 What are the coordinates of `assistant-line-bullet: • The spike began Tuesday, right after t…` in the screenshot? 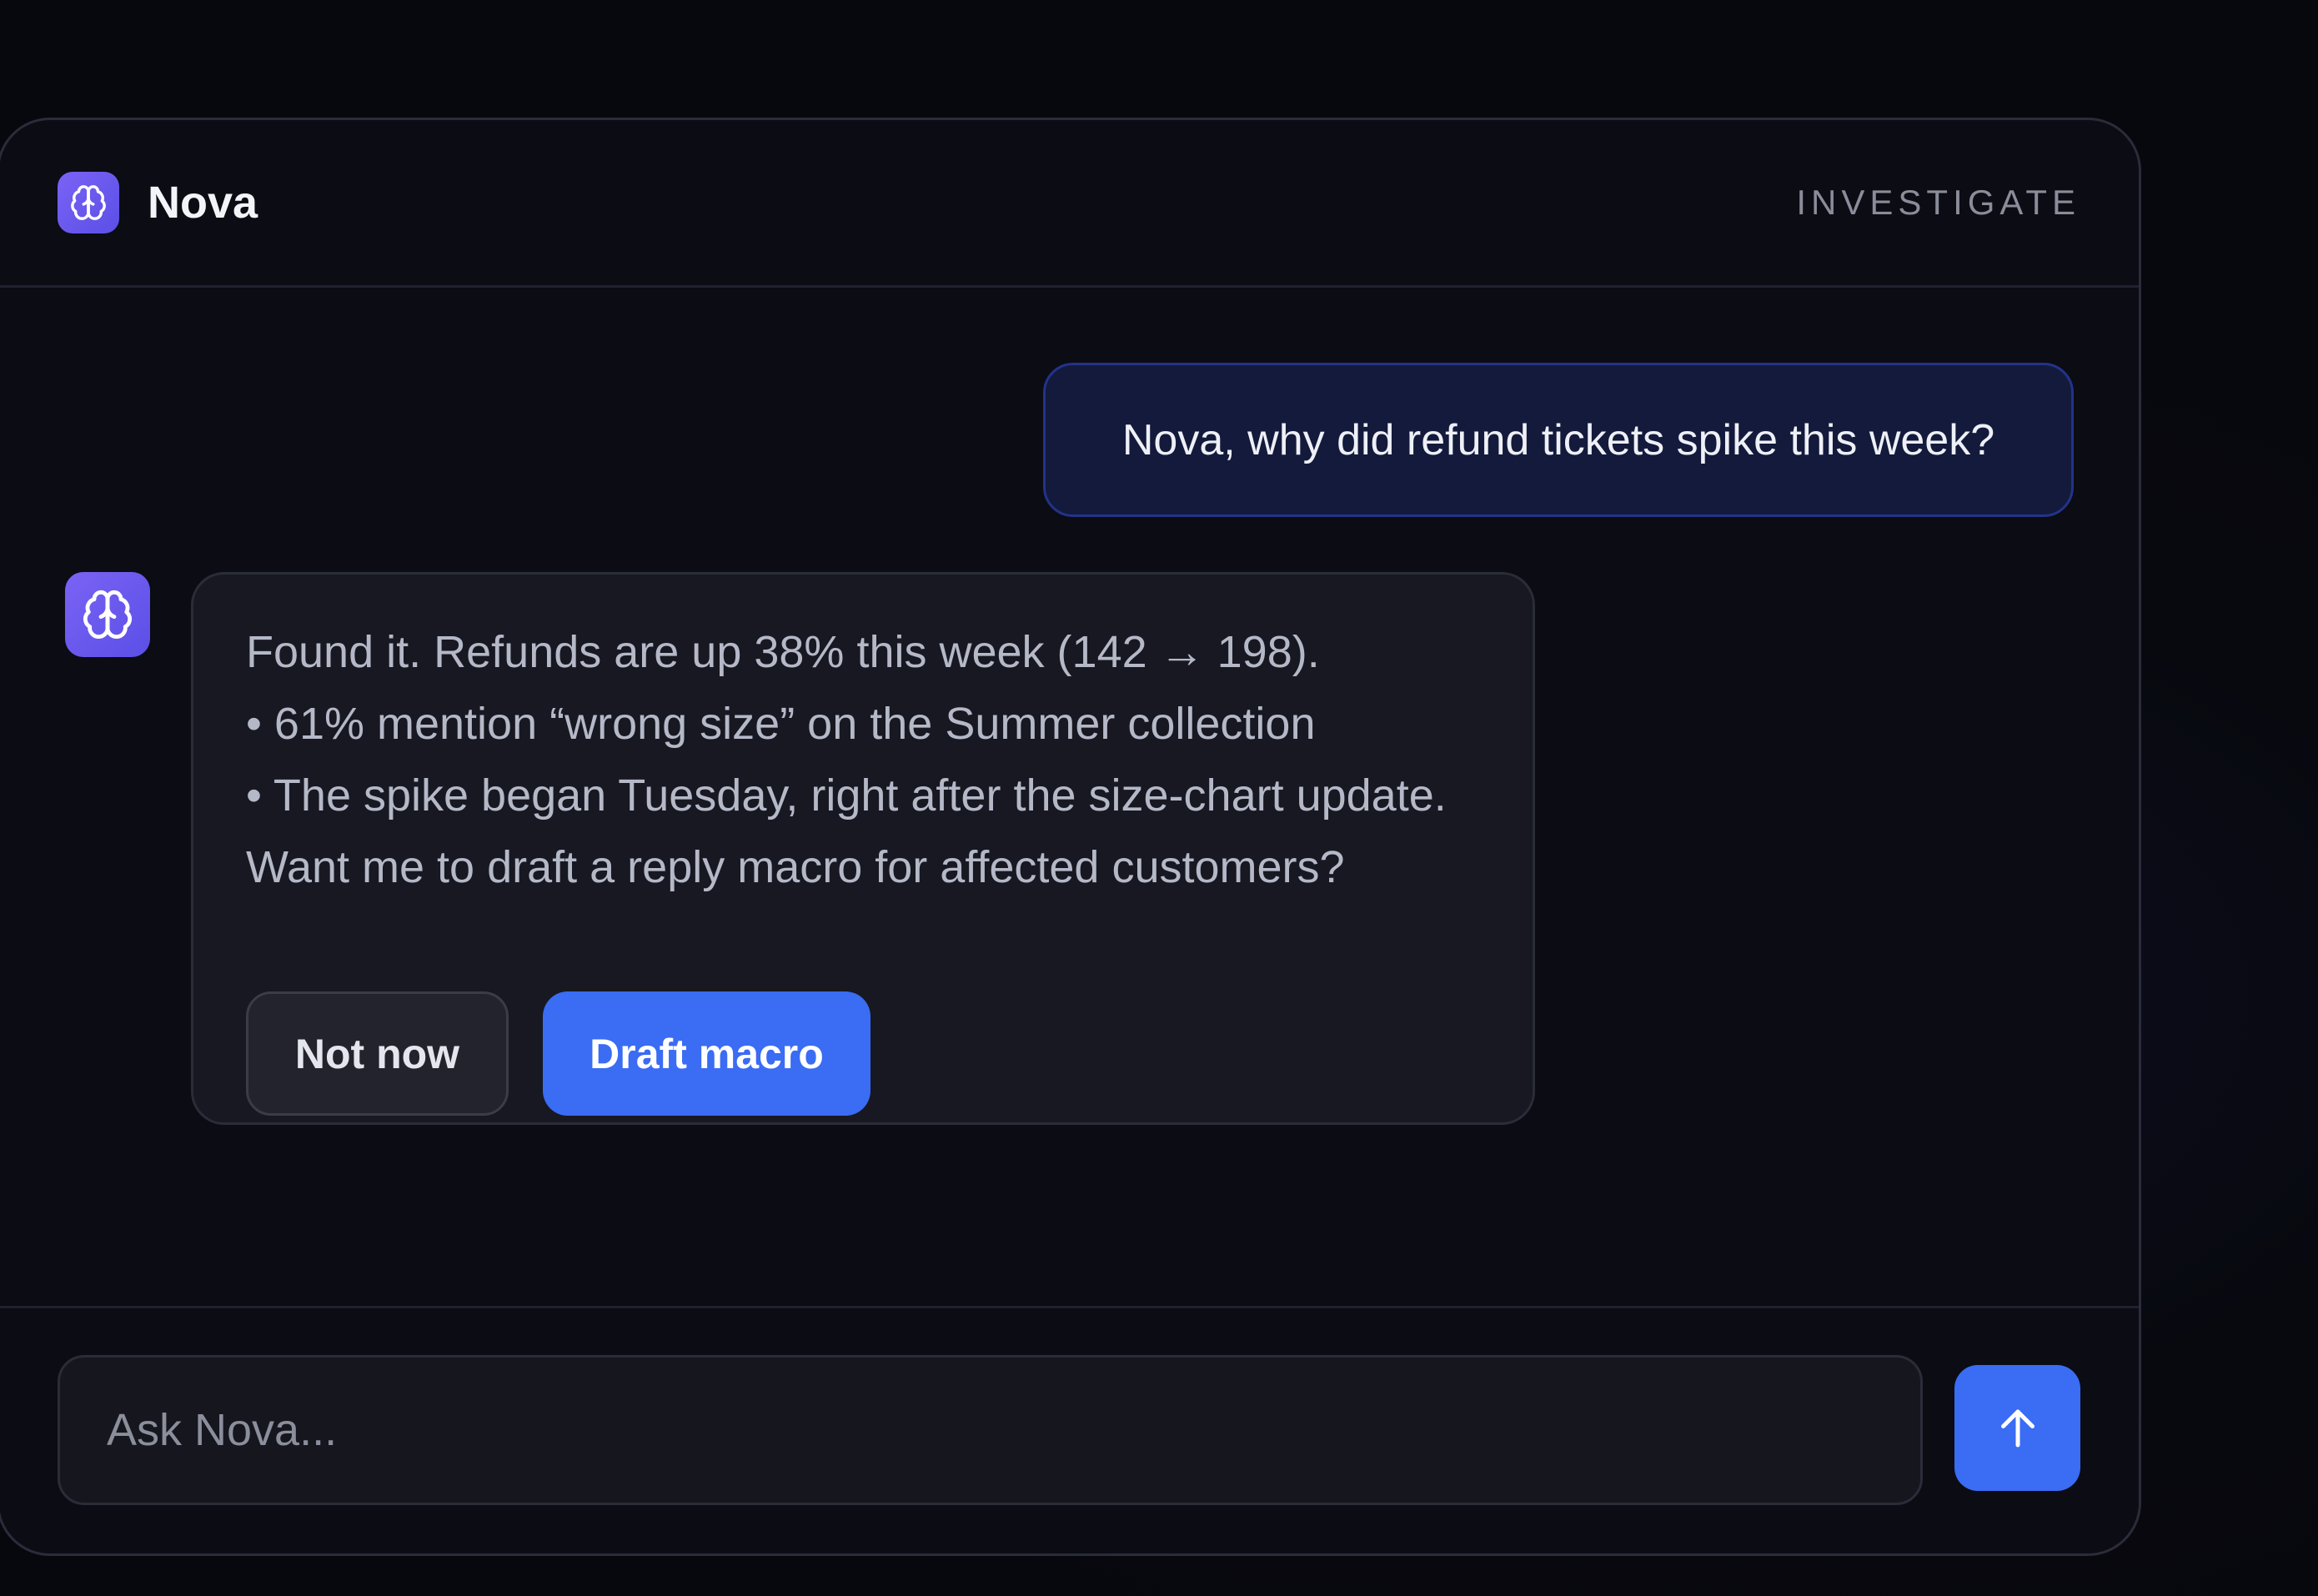 It's located at (846, 795).